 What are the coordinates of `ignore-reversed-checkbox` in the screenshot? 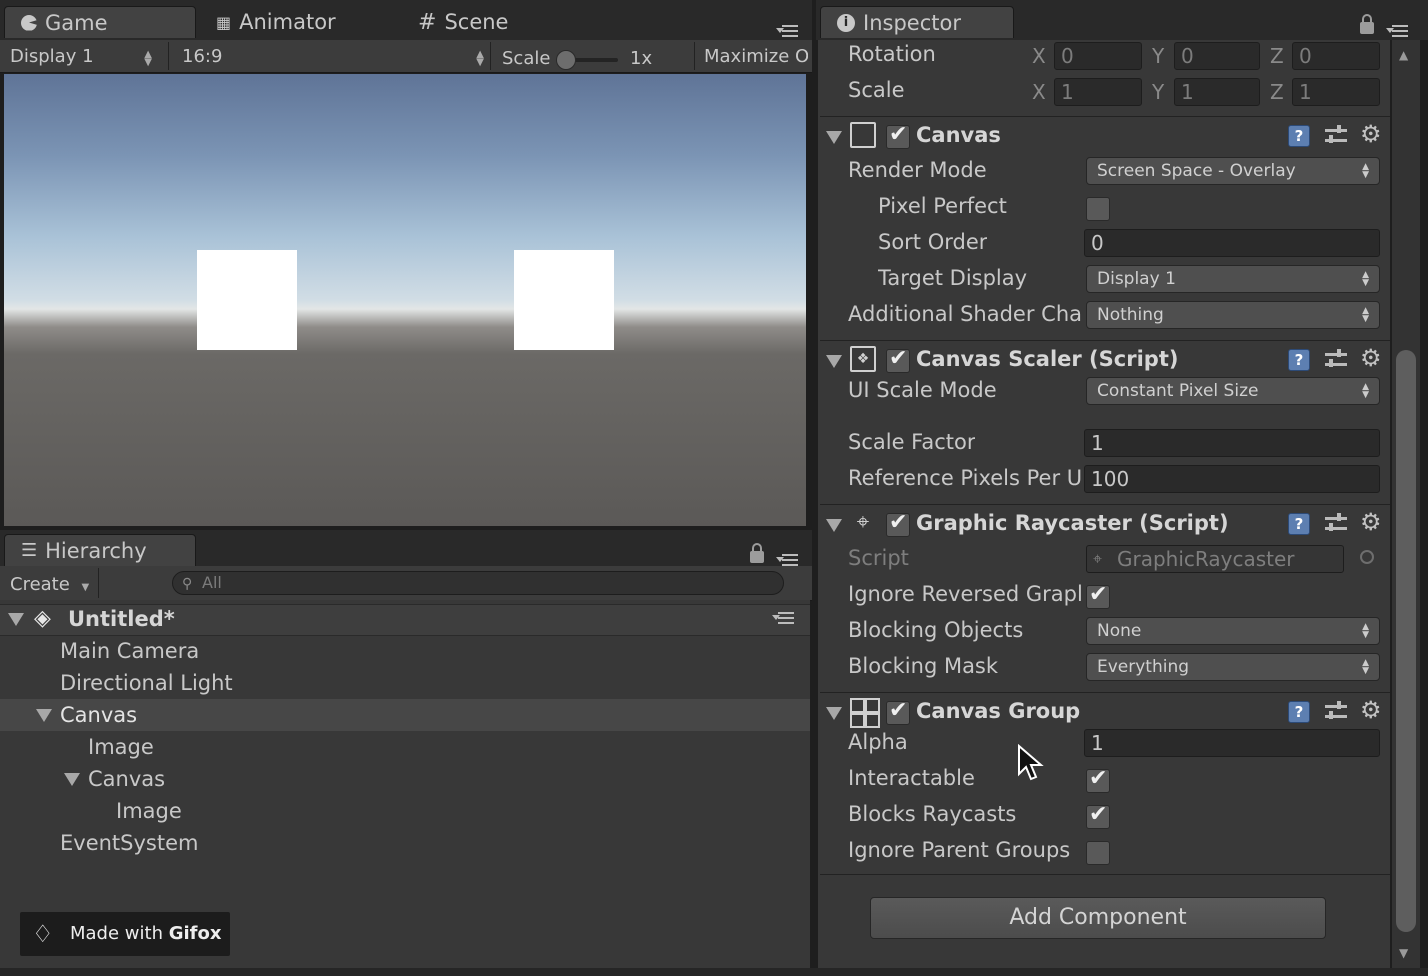 It's located at (1098, 595).